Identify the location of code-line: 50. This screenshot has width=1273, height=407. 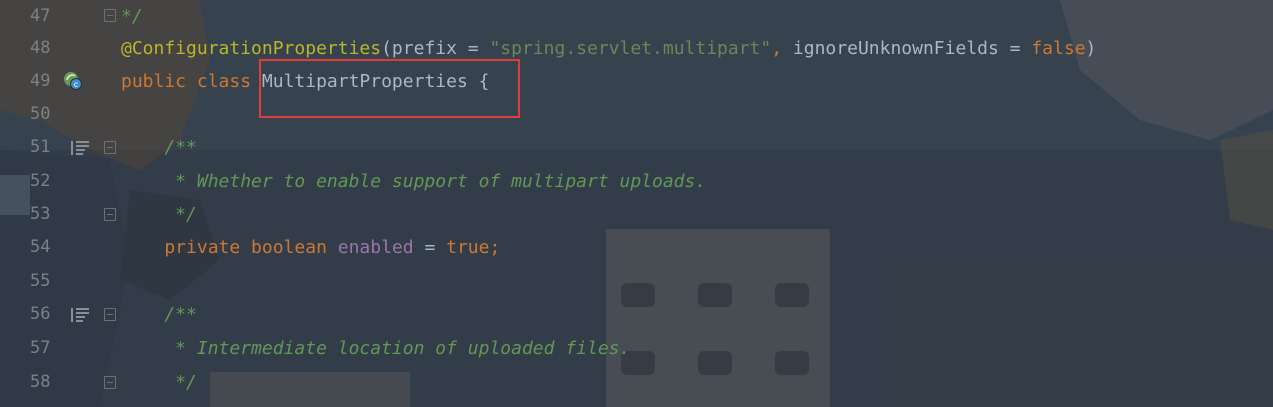
(636, 114).